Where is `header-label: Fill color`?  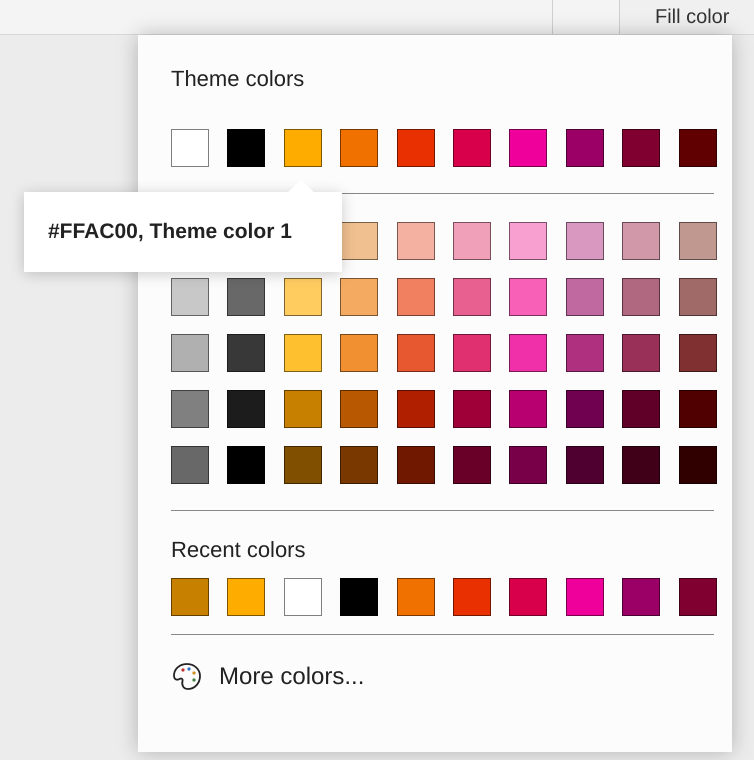
header-label: Fill color is located at coordinates (692, 17).